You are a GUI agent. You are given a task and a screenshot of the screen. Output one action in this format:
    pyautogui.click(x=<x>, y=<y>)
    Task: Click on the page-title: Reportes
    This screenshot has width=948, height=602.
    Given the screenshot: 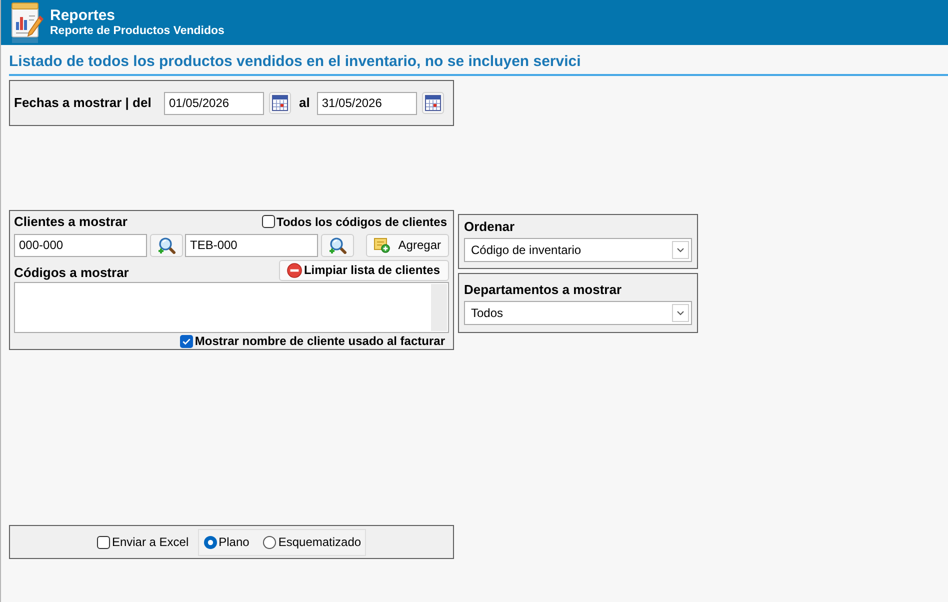 What is the action you would take?
    pyautogui.click(x=83, y=16)
    